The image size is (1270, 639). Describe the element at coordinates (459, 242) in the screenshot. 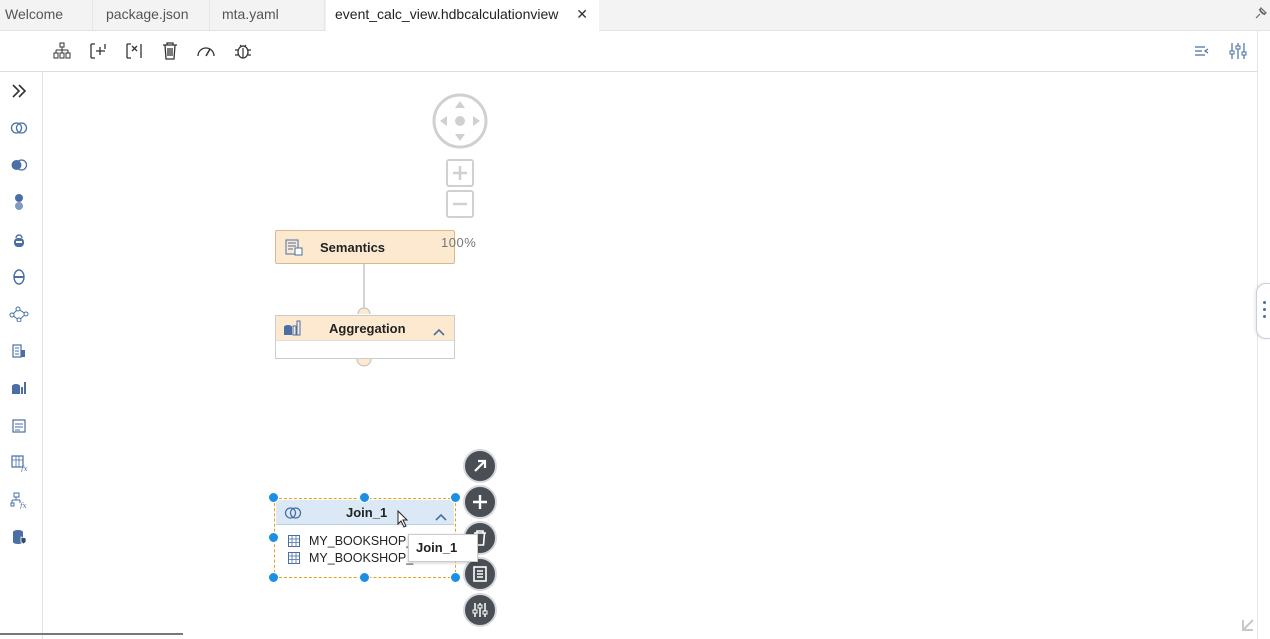

I see `zoom-level: 100%` at that location.